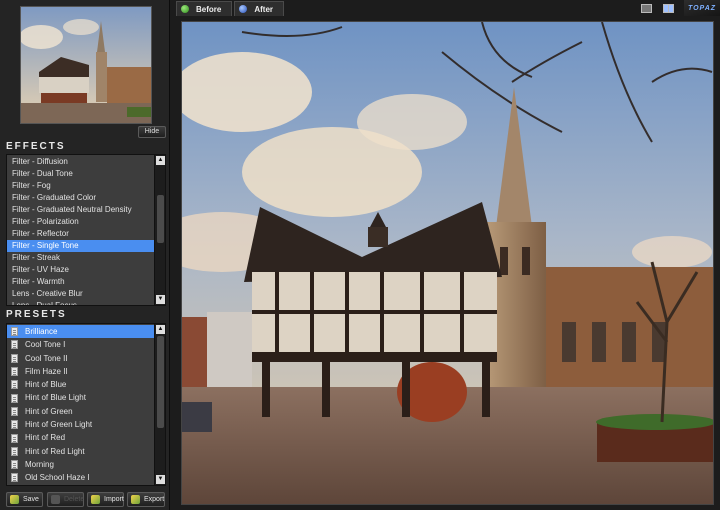  What do you see at coordinates (668, 8) in the screenshot?
I see `split-view-icon` at bounding box center [668, 8].